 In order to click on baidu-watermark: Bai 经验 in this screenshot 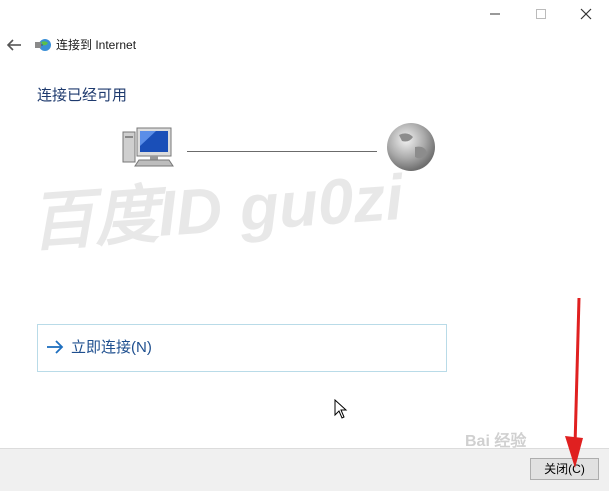, I will do `click(496, 441)`.